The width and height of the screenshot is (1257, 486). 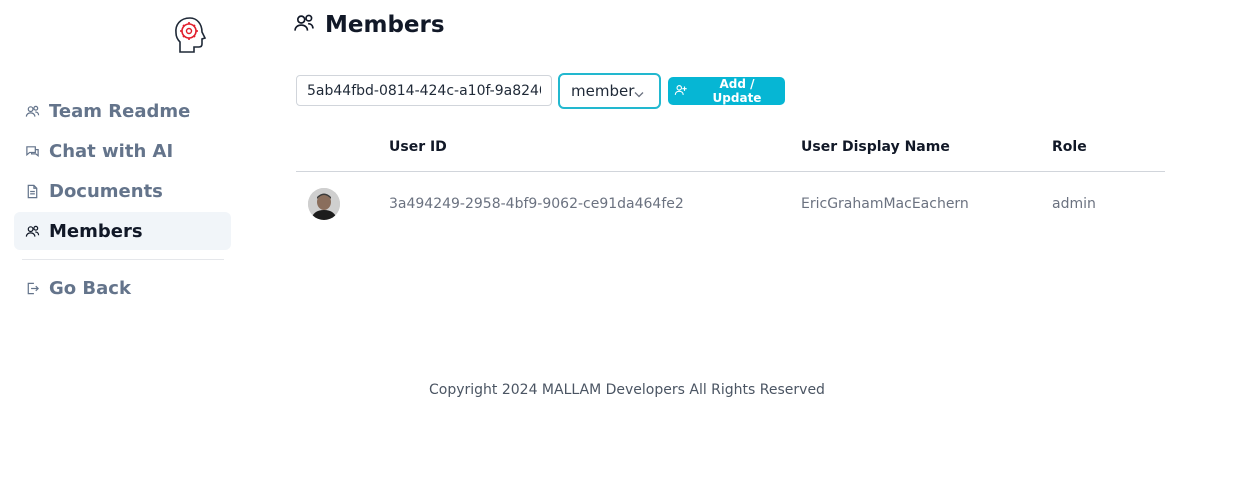 What do you see at coordinates (684, 91) in the screenshot?
I see `add-user-icon` at bounding box center [684, 91].